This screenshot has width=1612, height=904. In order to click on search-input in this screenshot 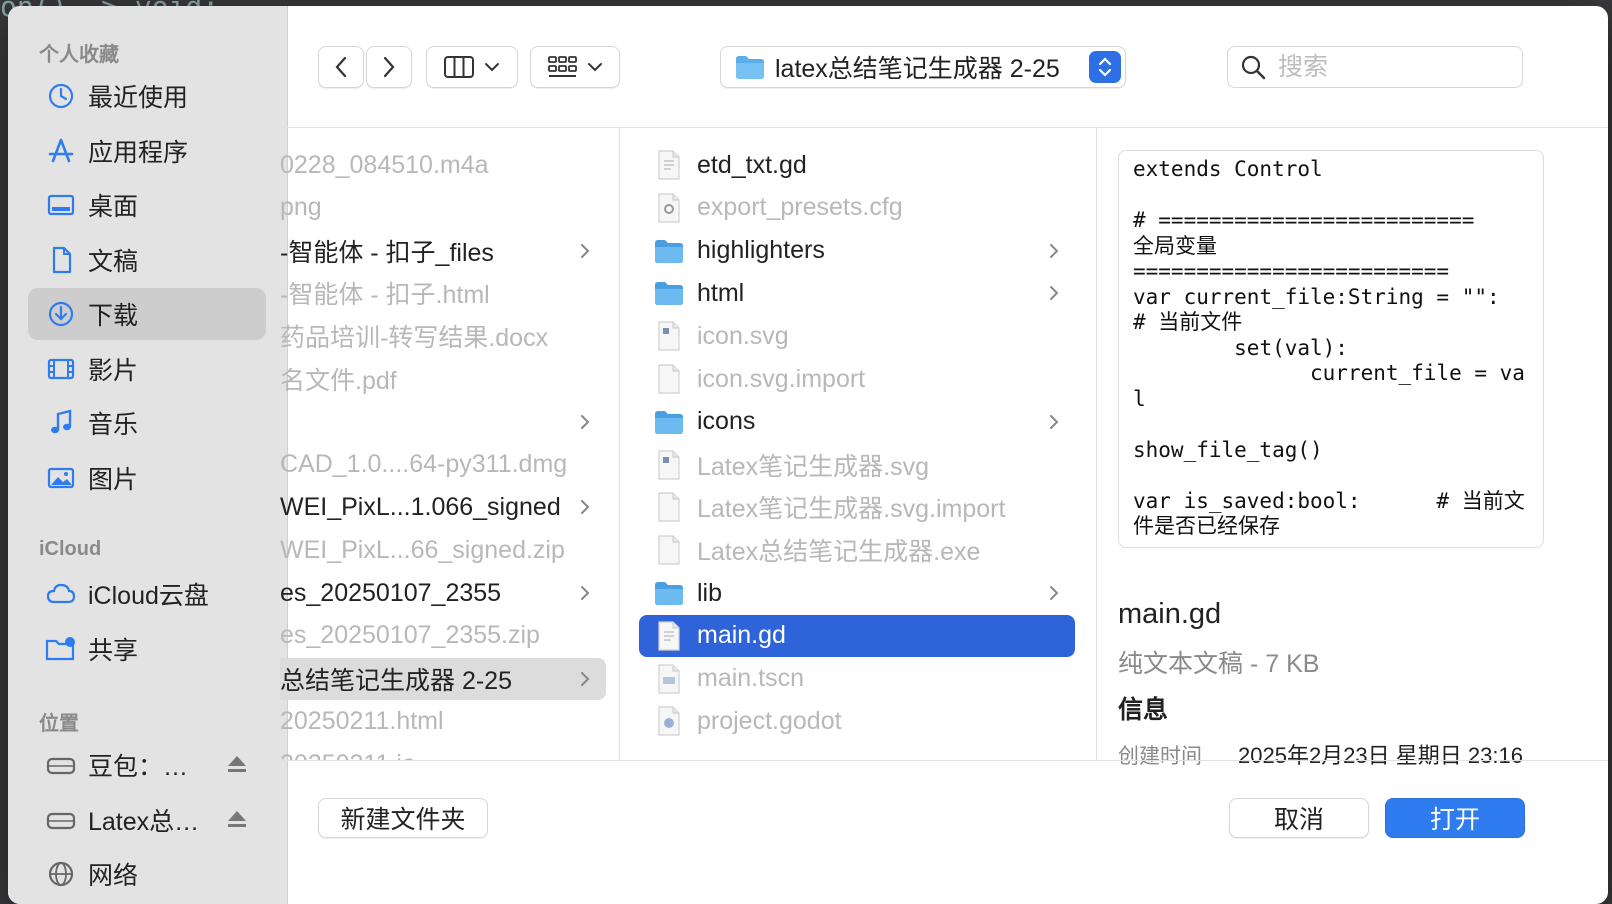, I will do `click(1388, 67)`.